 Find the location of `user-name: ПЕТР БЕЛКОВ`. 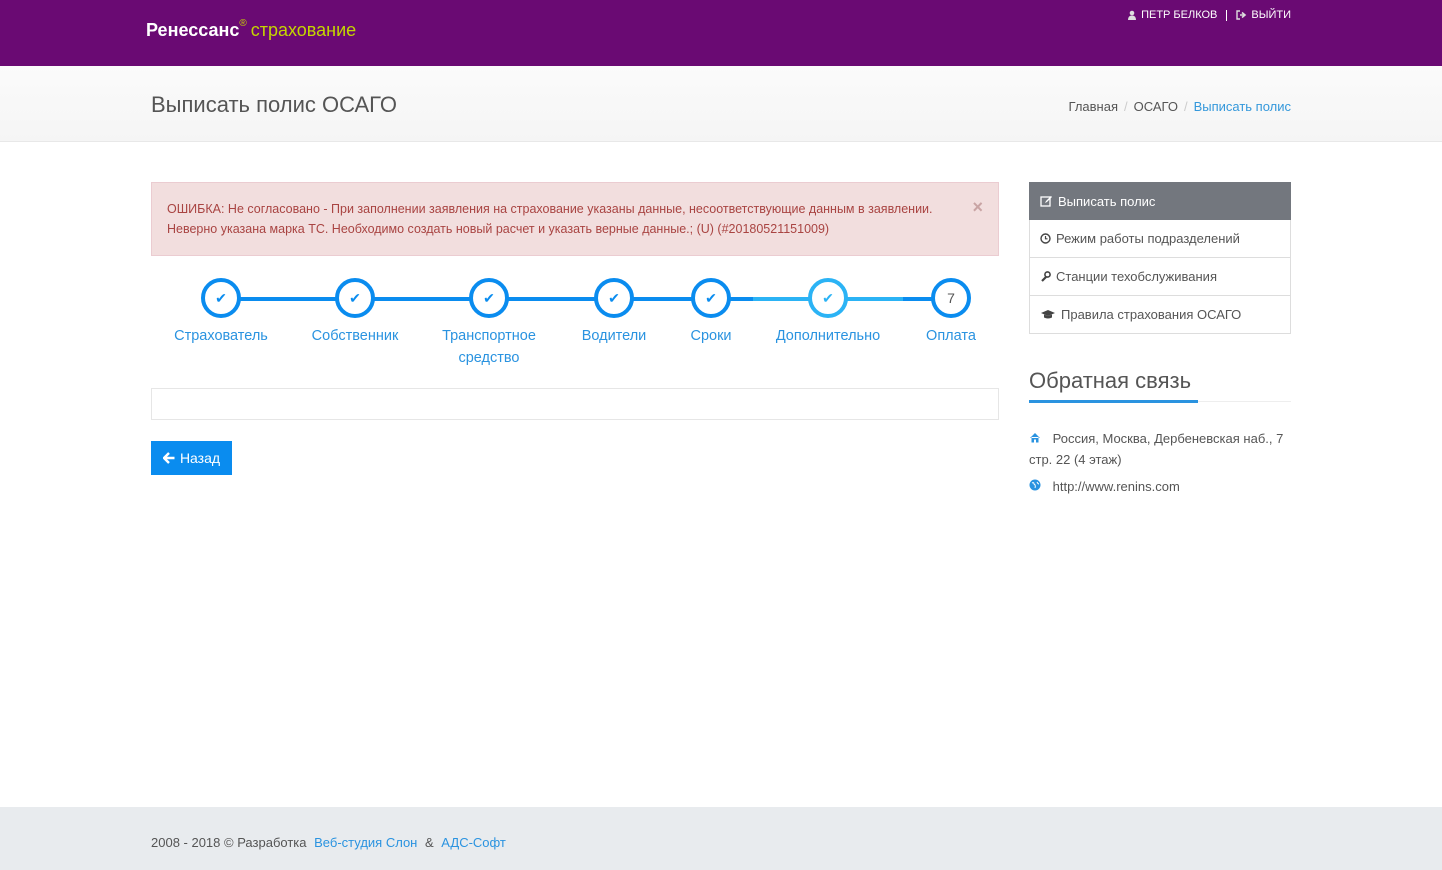

user-name: ПЕТР БЕЛКОВ is located at coordinates (1179, 15).